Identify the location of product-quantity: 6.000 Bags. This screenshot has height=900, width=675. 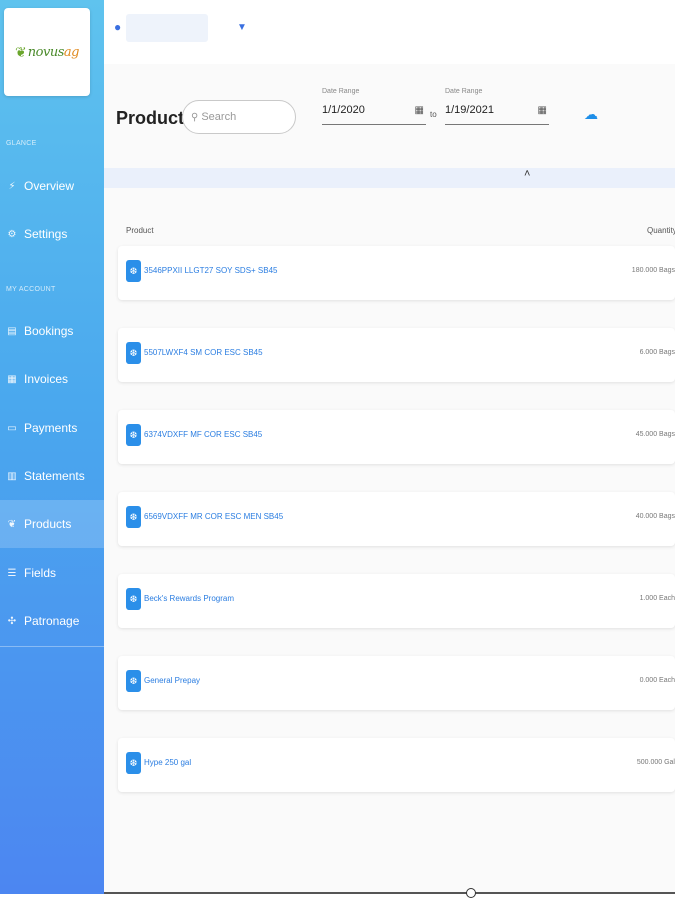
(657, 352).